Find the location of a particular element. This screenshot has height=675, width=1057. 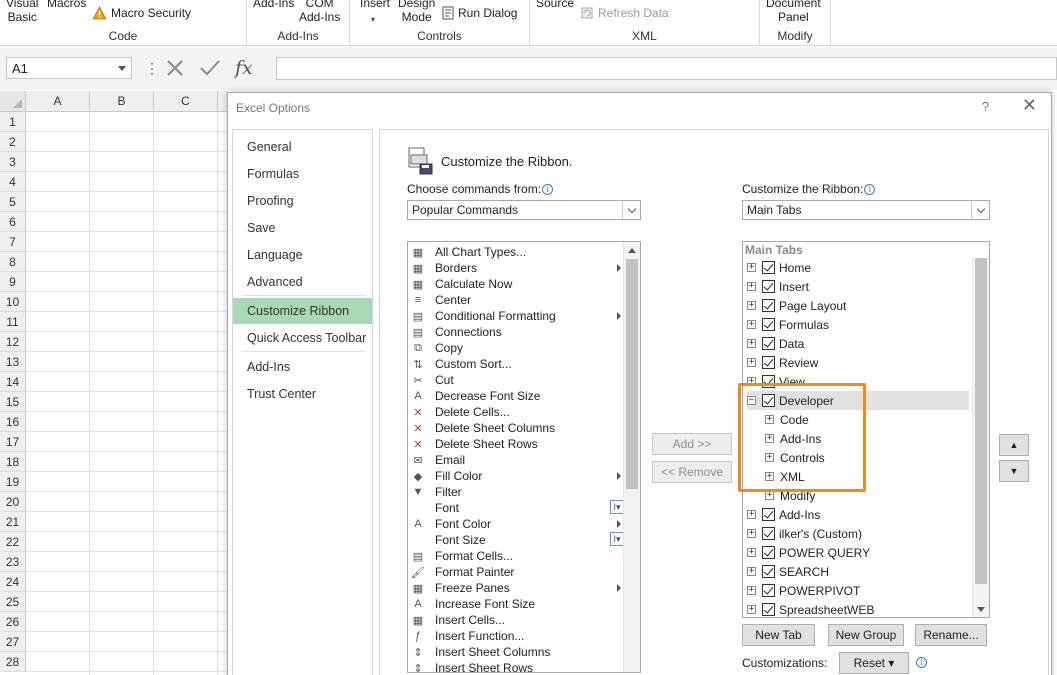

addins-button: Add-Ins is located at coordinates (273, 5).